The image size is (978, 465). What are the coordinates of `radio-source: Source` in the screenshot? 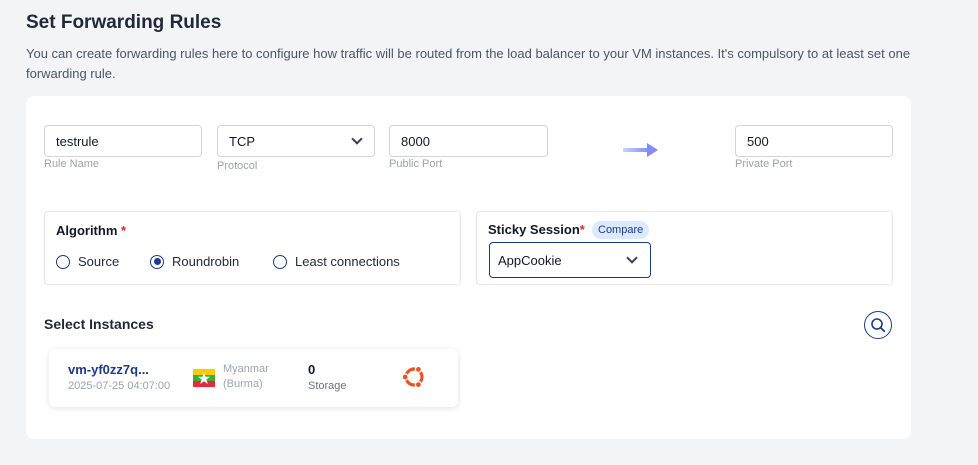 It's located at (87, 261).